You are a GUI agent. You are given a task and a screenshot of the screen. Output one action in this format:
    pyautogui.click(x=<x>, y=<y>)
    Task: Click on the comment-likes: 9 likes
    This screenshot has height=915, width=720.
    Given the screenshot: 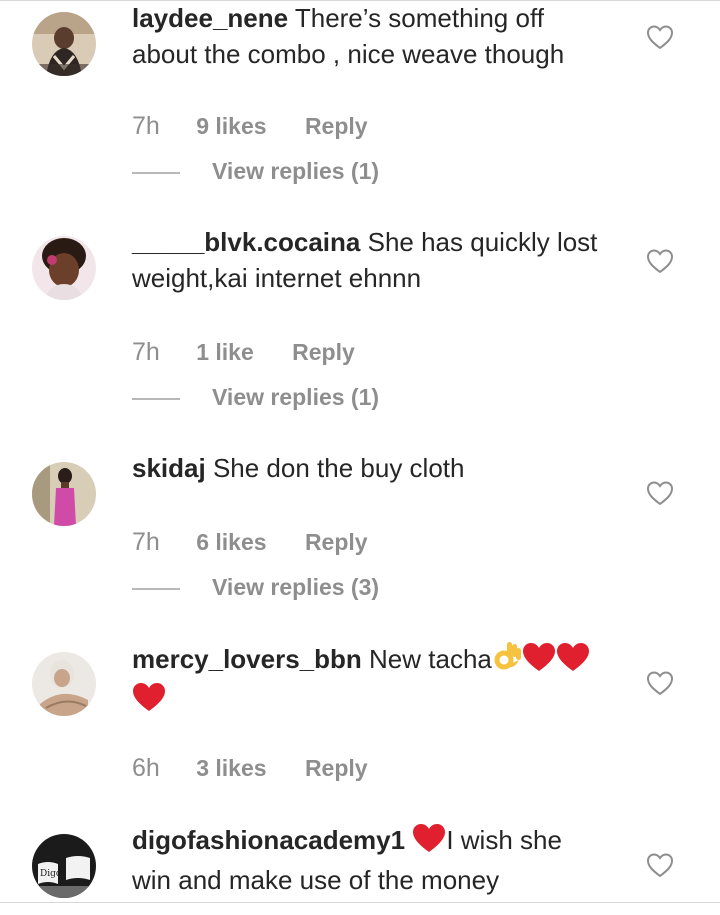 What is the action you would take?
    pyautogui.click(x=231, y=126)
    